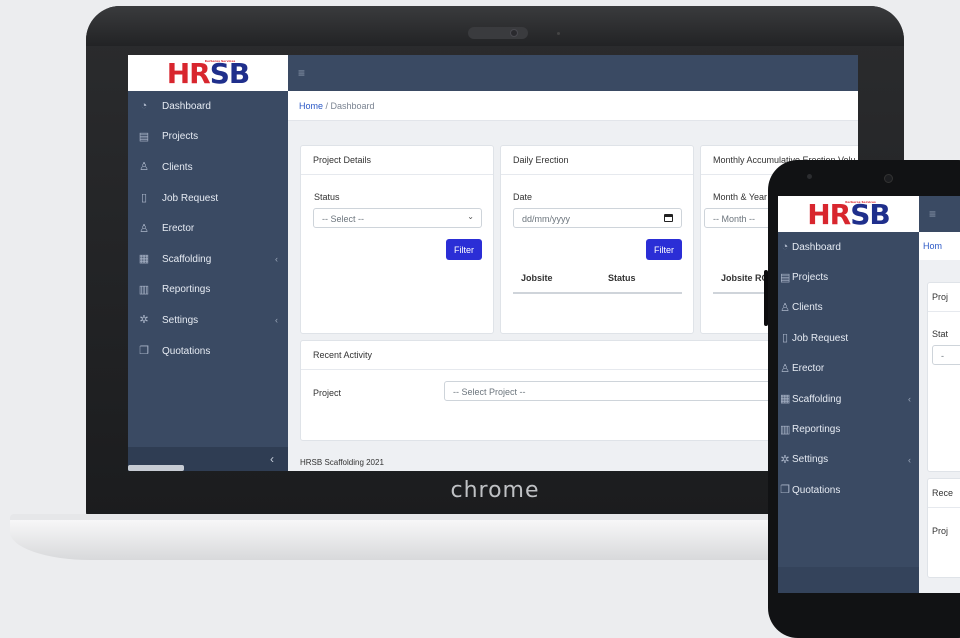 This screenshot has height=638, width=960. What do you see at coordinates (558, 33) in the screenshot?
I see `camera-indicator` at bounding box center [558, 33].